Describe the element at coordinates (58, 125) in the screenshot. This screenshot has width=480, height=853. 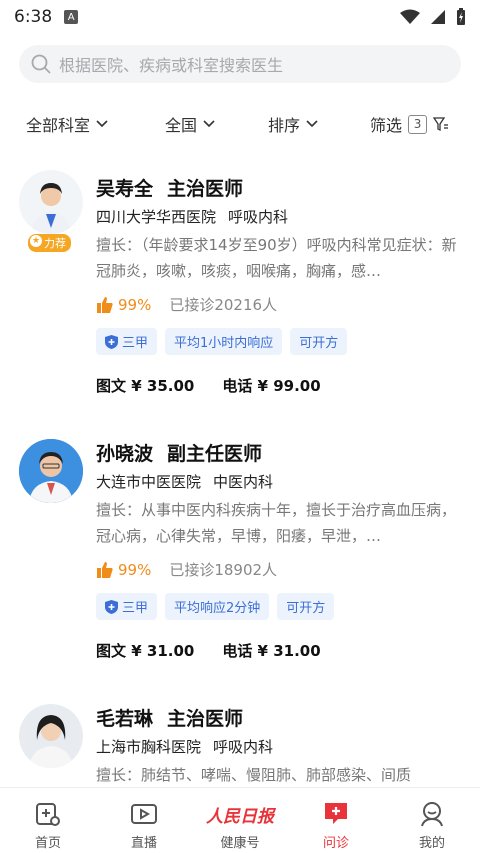
I see `filter-department-label: 全部科室` at that location.